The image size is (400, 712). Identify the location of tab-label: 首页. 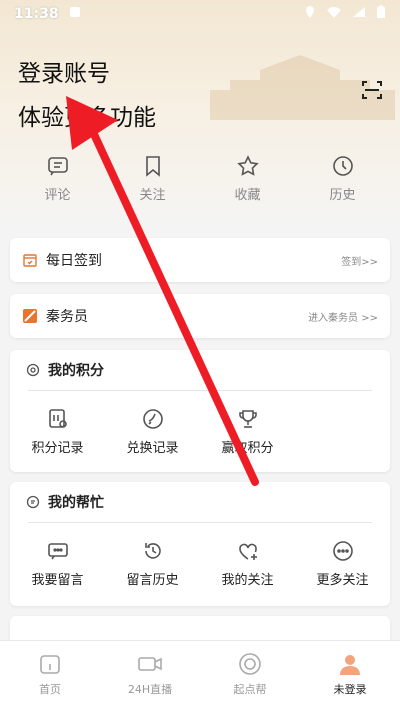
(50, 689).